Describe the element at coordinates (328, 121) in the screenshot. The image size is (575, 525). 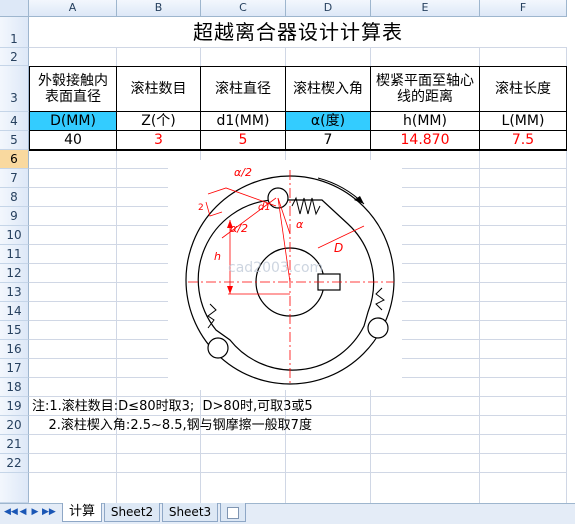
I see `unit-cell-alpha: α(度)` at that location.